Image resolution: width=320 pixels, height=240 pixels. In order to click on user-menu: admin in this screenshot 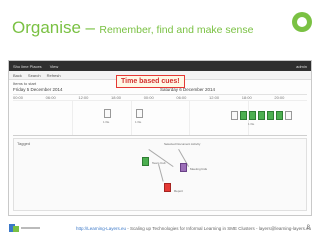, I will do `click(301, 66)`.